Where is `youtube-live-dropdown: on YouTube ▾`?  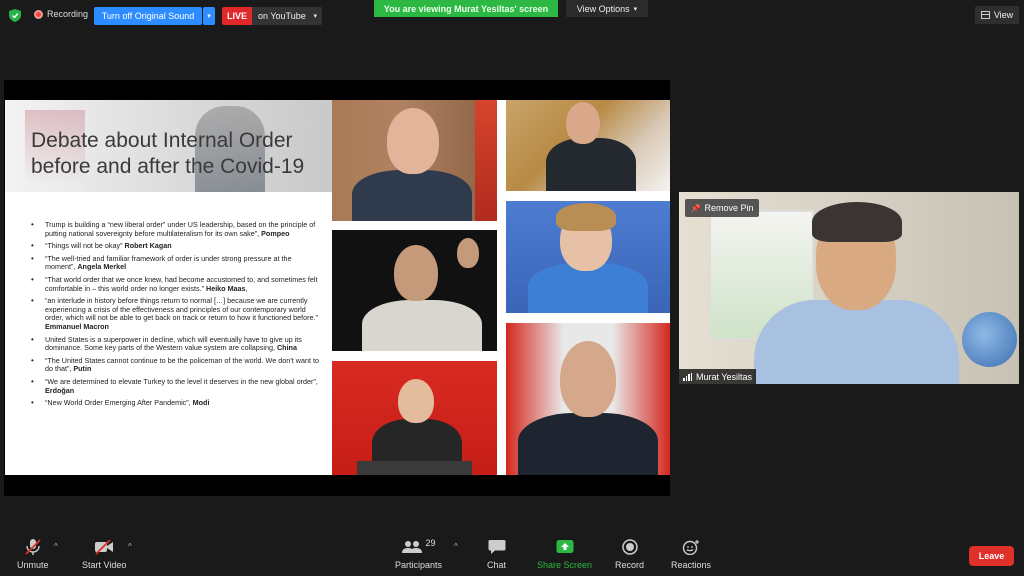
youtube-live-dropdown: on YouTube ▾ is located at coordinates (287, 16).